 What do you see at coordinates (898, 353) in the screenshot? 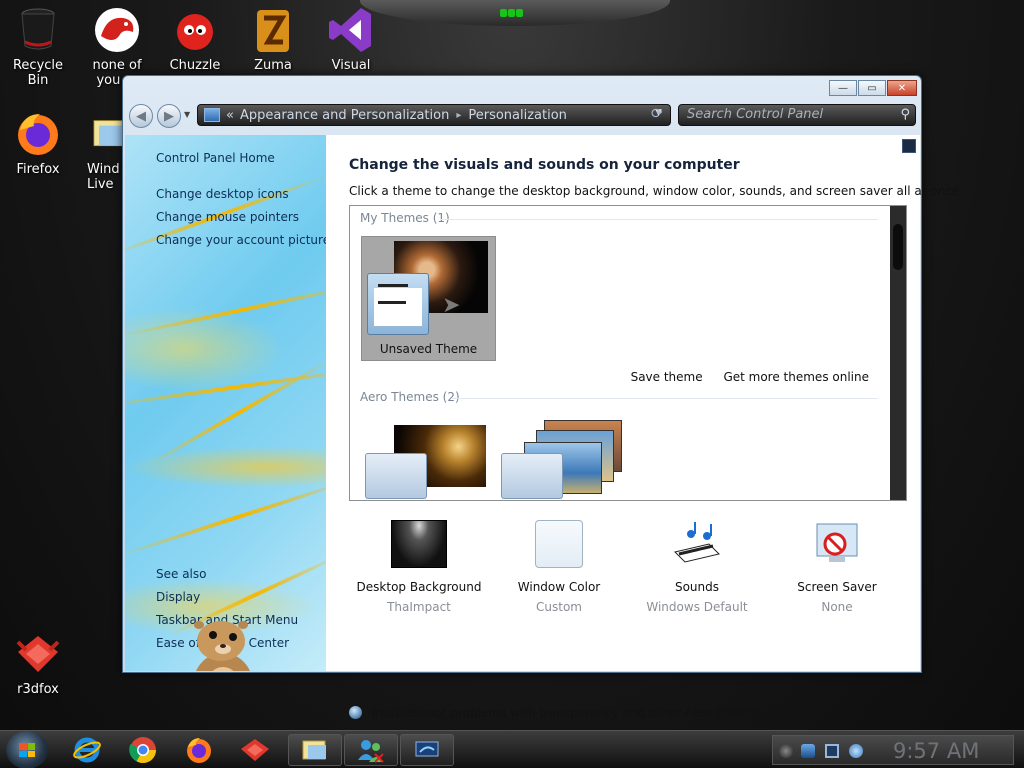
I see `themes-scrollbar` at bounding box center [898, 353].